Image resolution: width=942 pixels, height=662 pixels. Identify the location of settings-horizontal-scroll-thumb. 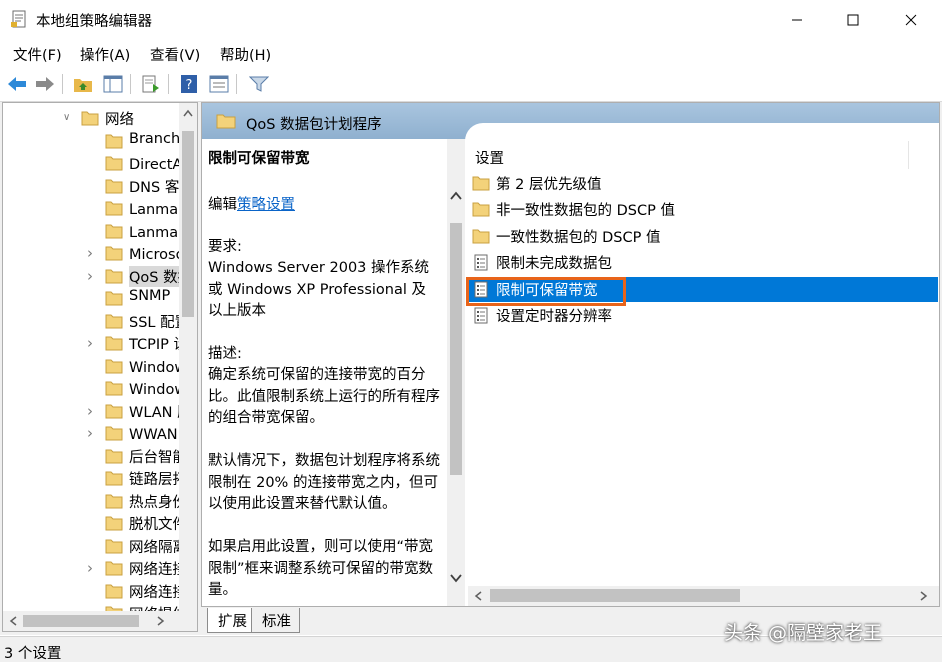
(615, 595).